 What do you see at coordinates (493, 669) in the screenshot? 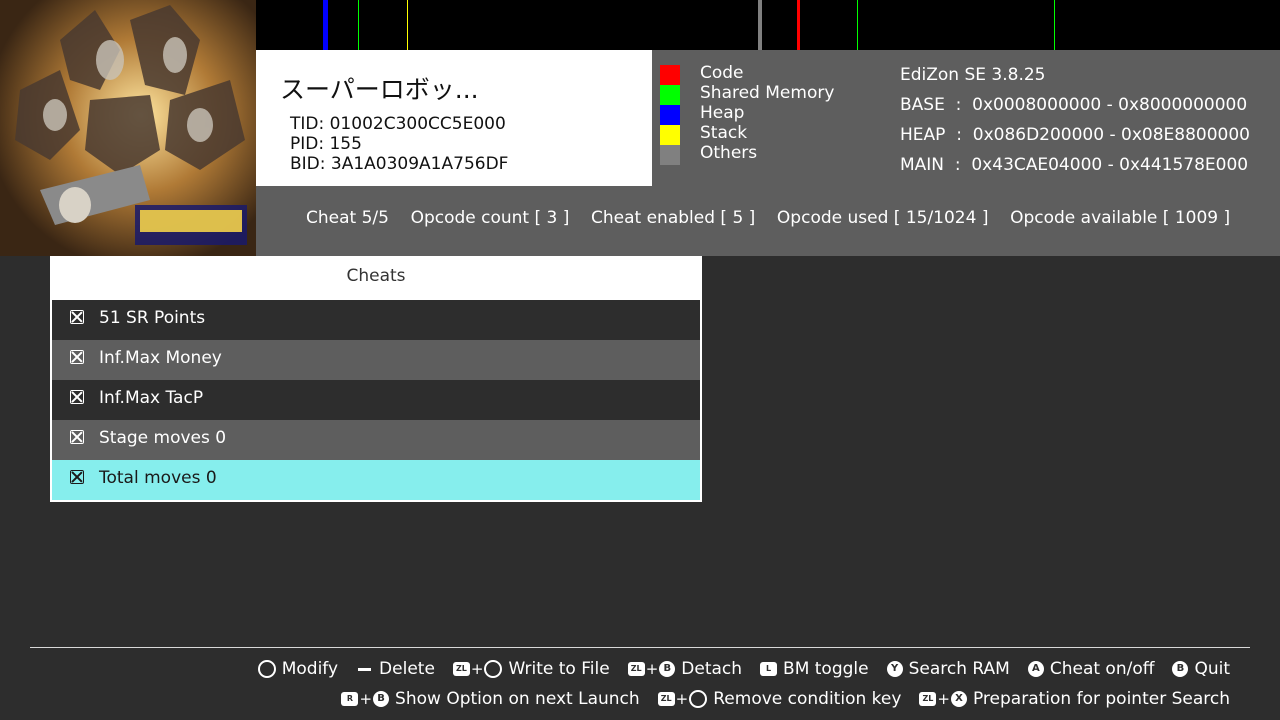
I see `left-stick-icon` at bounding box center [493, 669].